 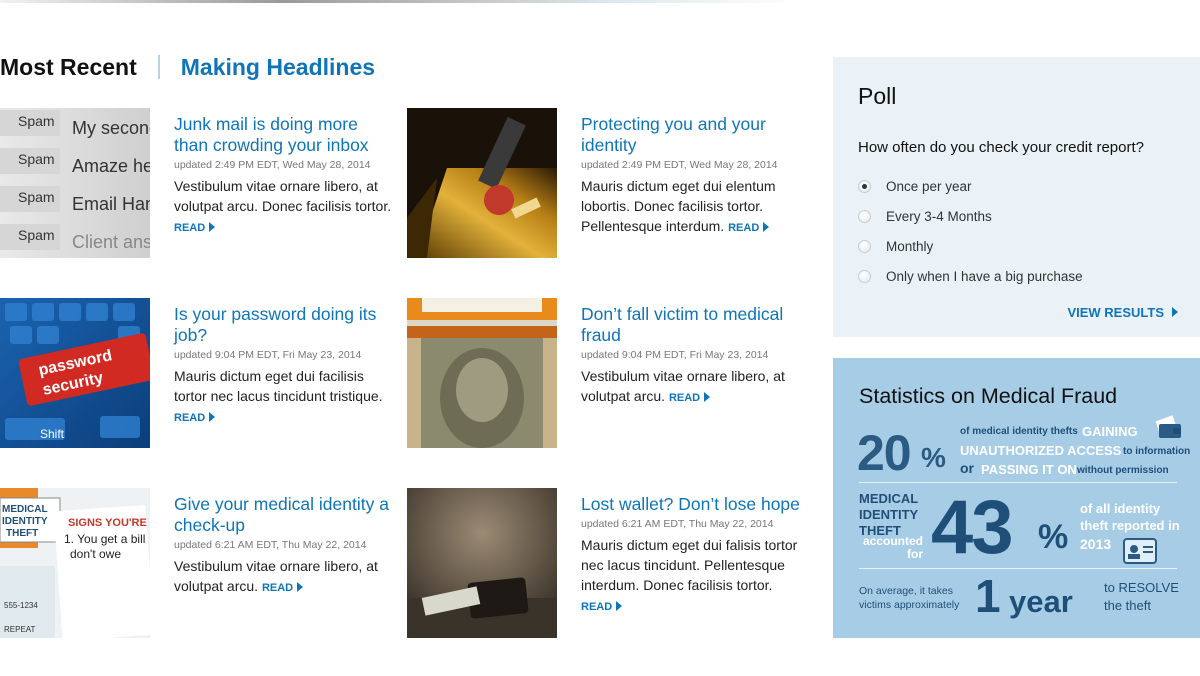 What do you see at coordinates (1096, 544) in the screenshot?
I see `stat-year: 2013` at bounding box center [1096, 544].